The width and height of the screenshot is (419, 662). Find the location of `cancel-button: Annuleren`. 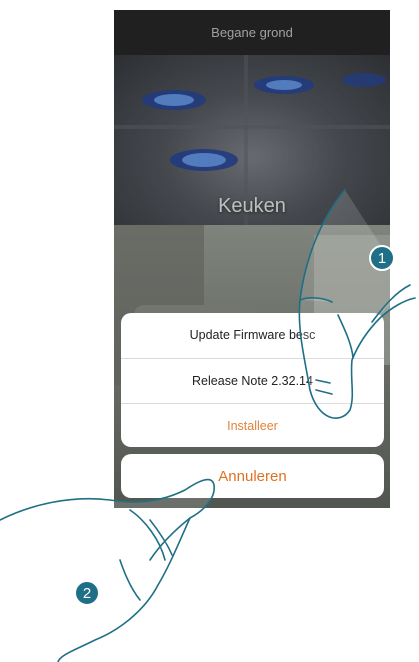

cancel-button: Annuleren is located at coordinates (252, 476).